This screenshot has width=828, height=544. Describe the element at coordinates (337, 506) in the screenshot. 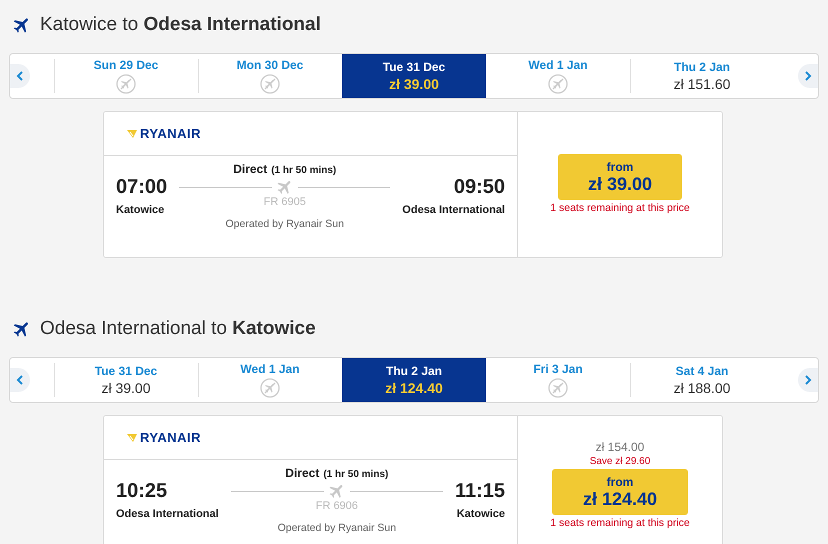

I see `flight-number: FR 6906` at that location.